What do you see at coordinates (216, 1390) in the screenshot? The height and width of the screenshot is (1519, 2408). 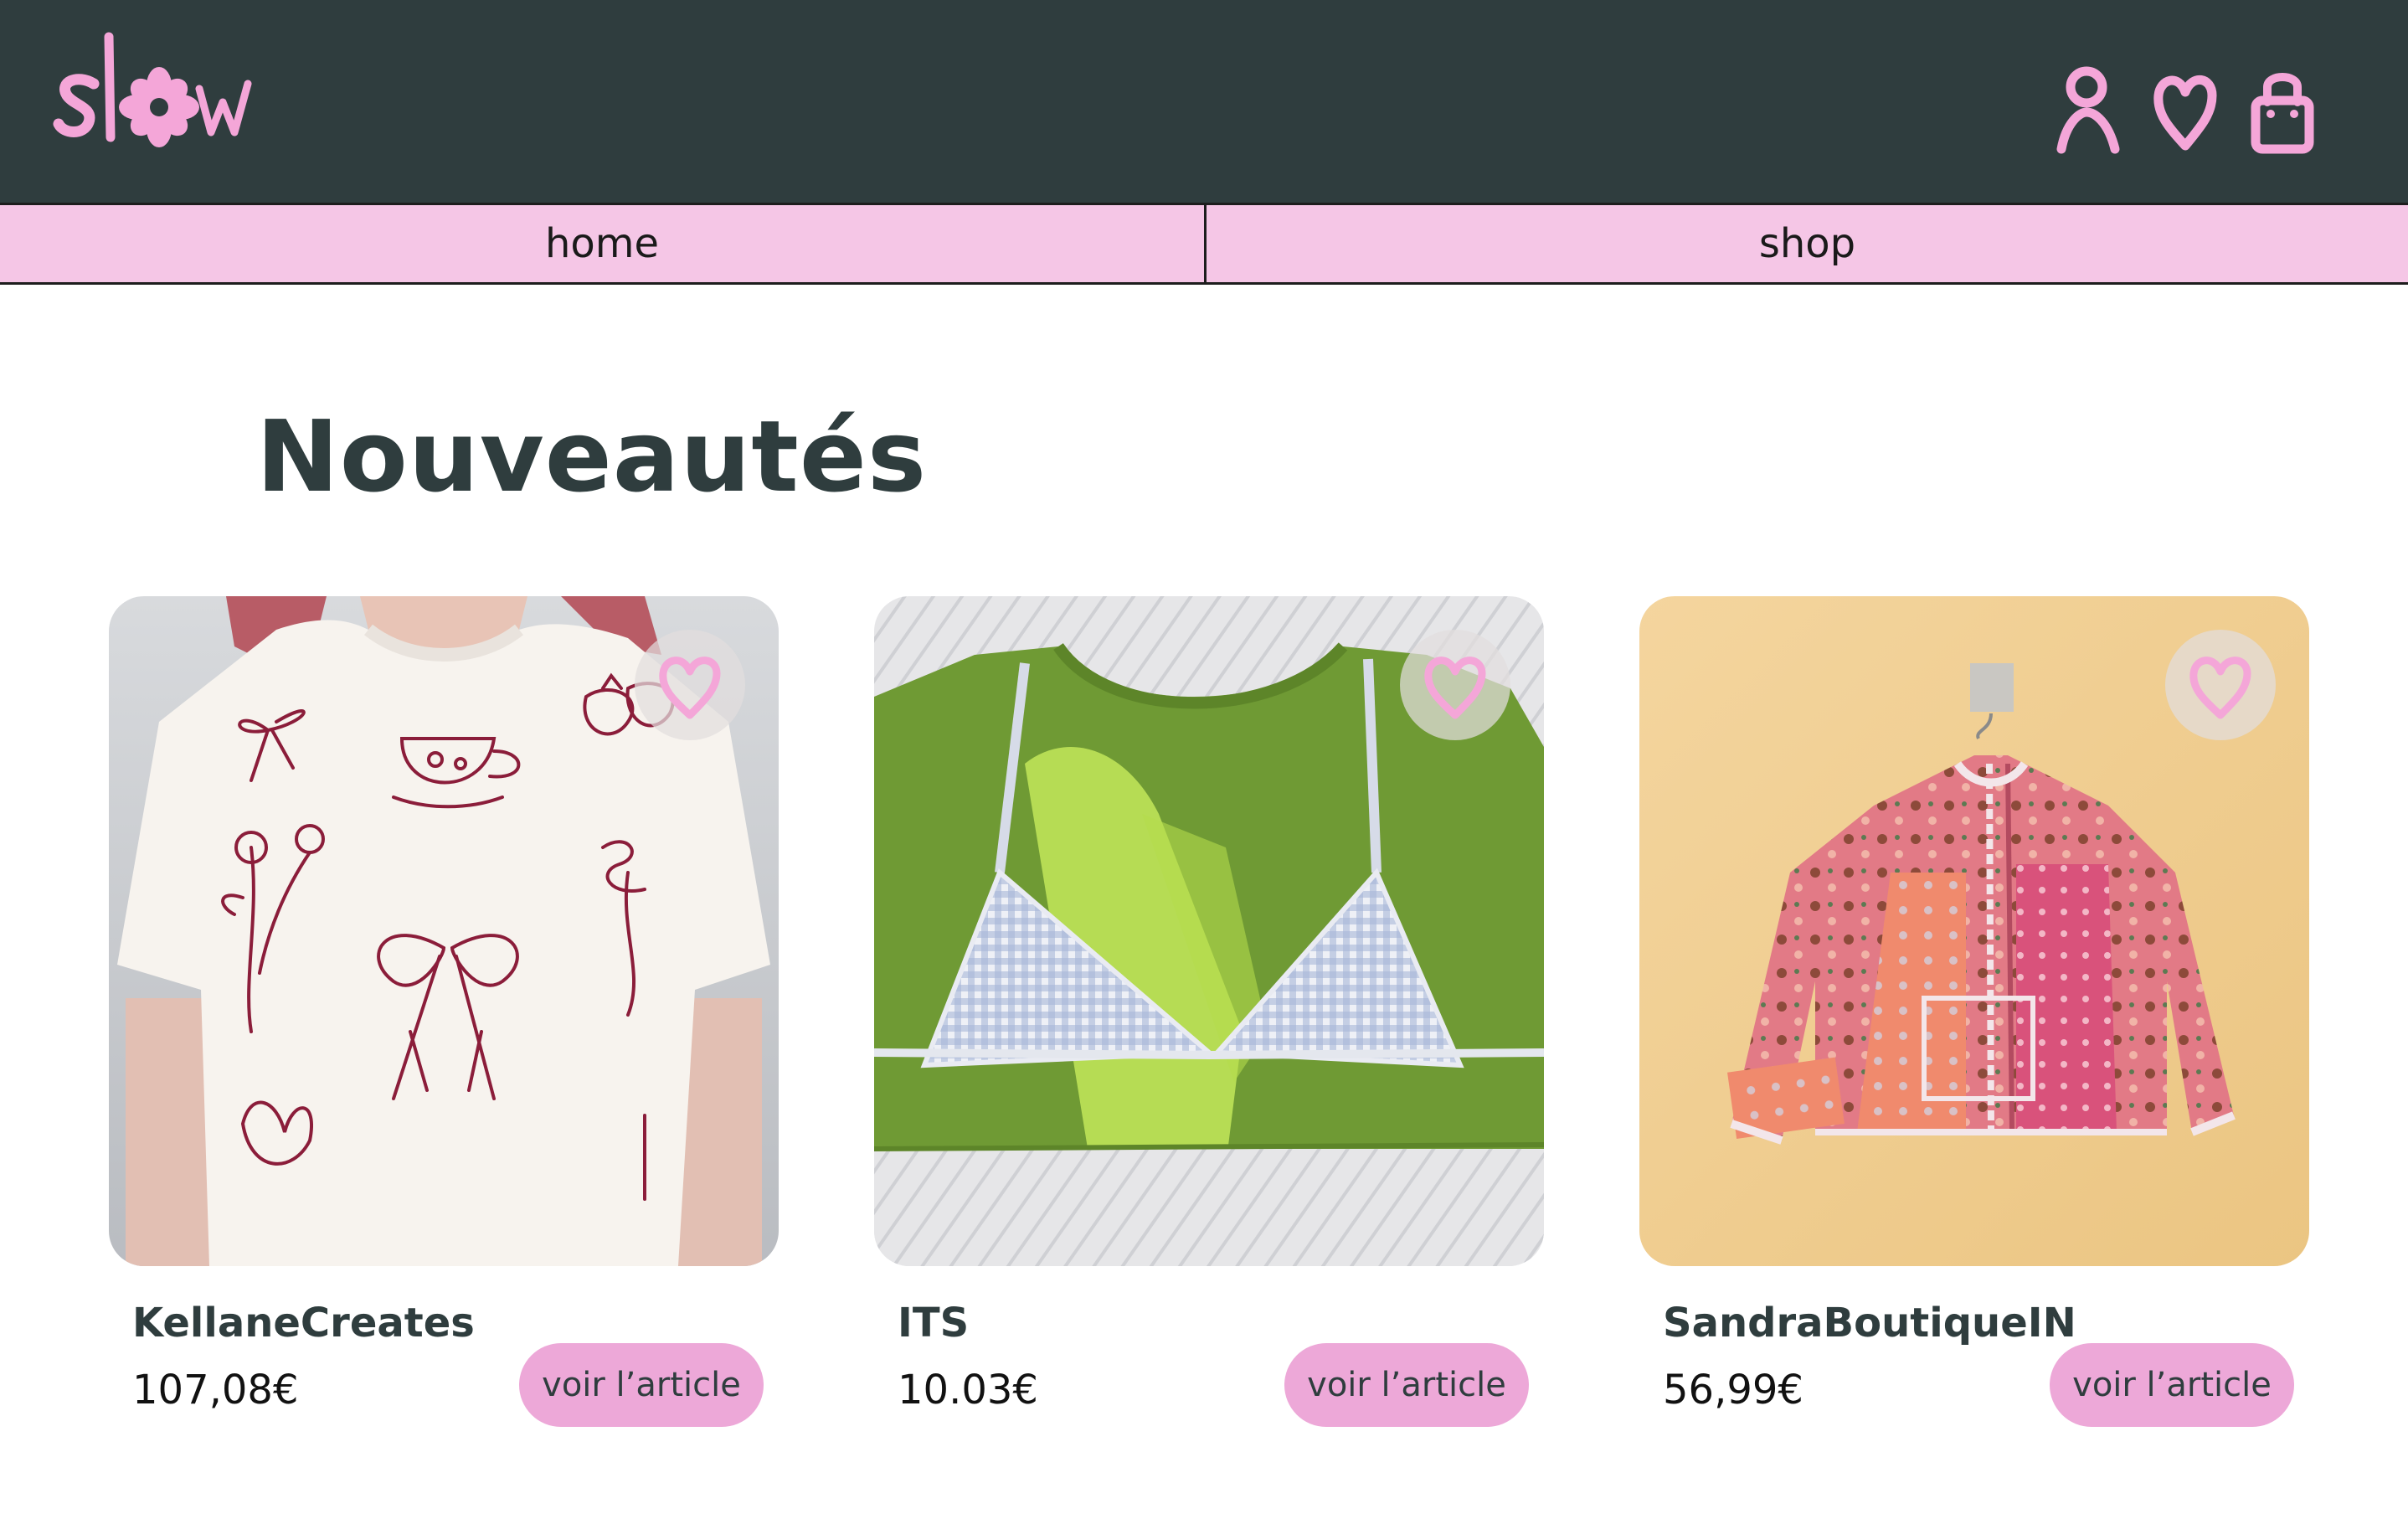 I see `product-price: 107,08€` at bounding box center [216, 1390].